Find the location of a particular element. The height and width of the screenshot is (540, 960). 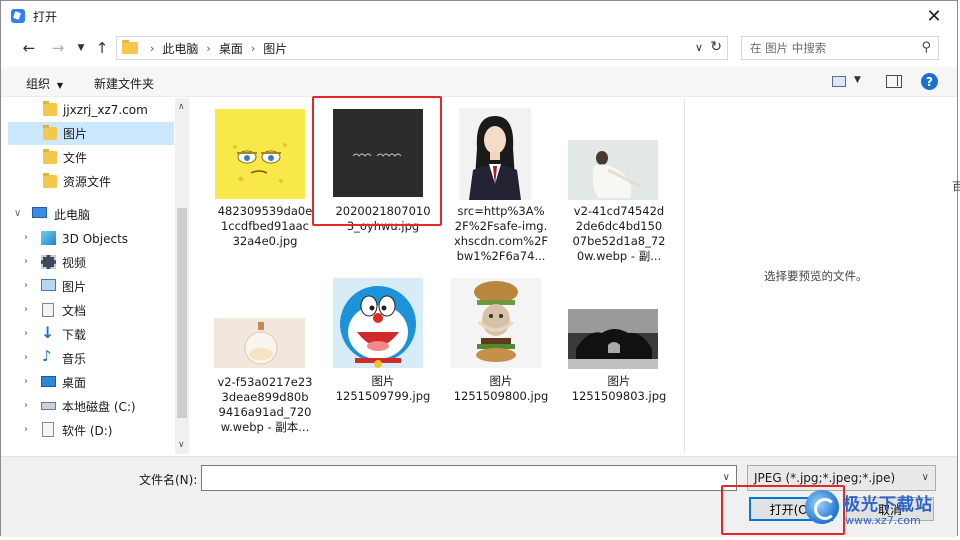

close-icon: ✕ is located at coordinates (934, 16).